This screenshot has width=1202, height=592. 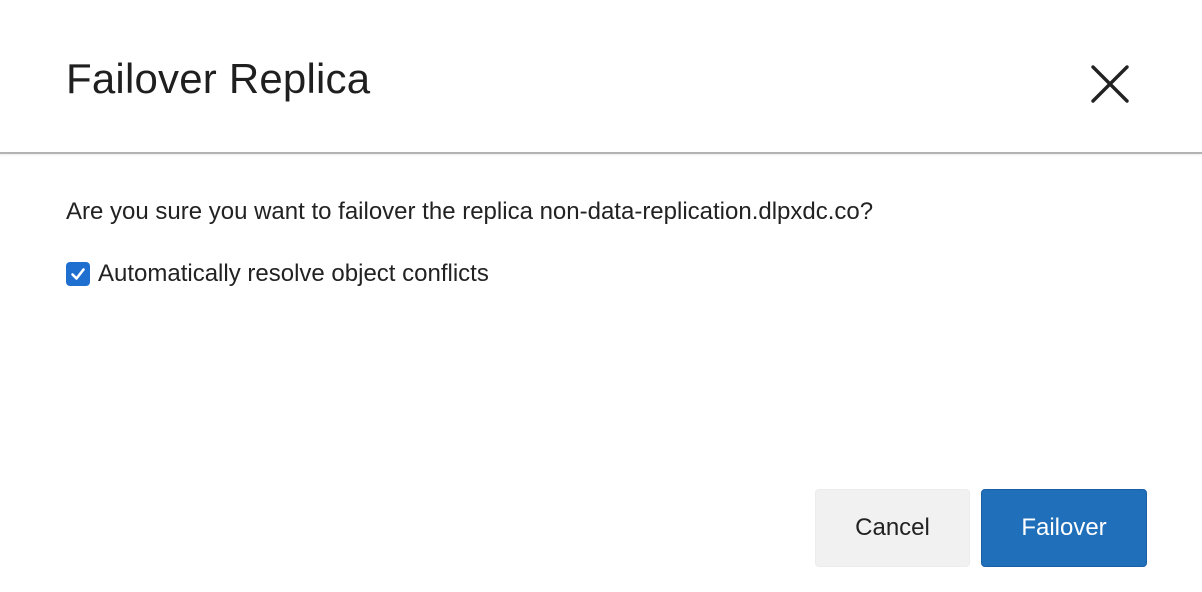 What do you see at coordinates (218, 78) in the screenshot?
I see `dialog-title: Failover Replica` at bounding box center [218, 78].